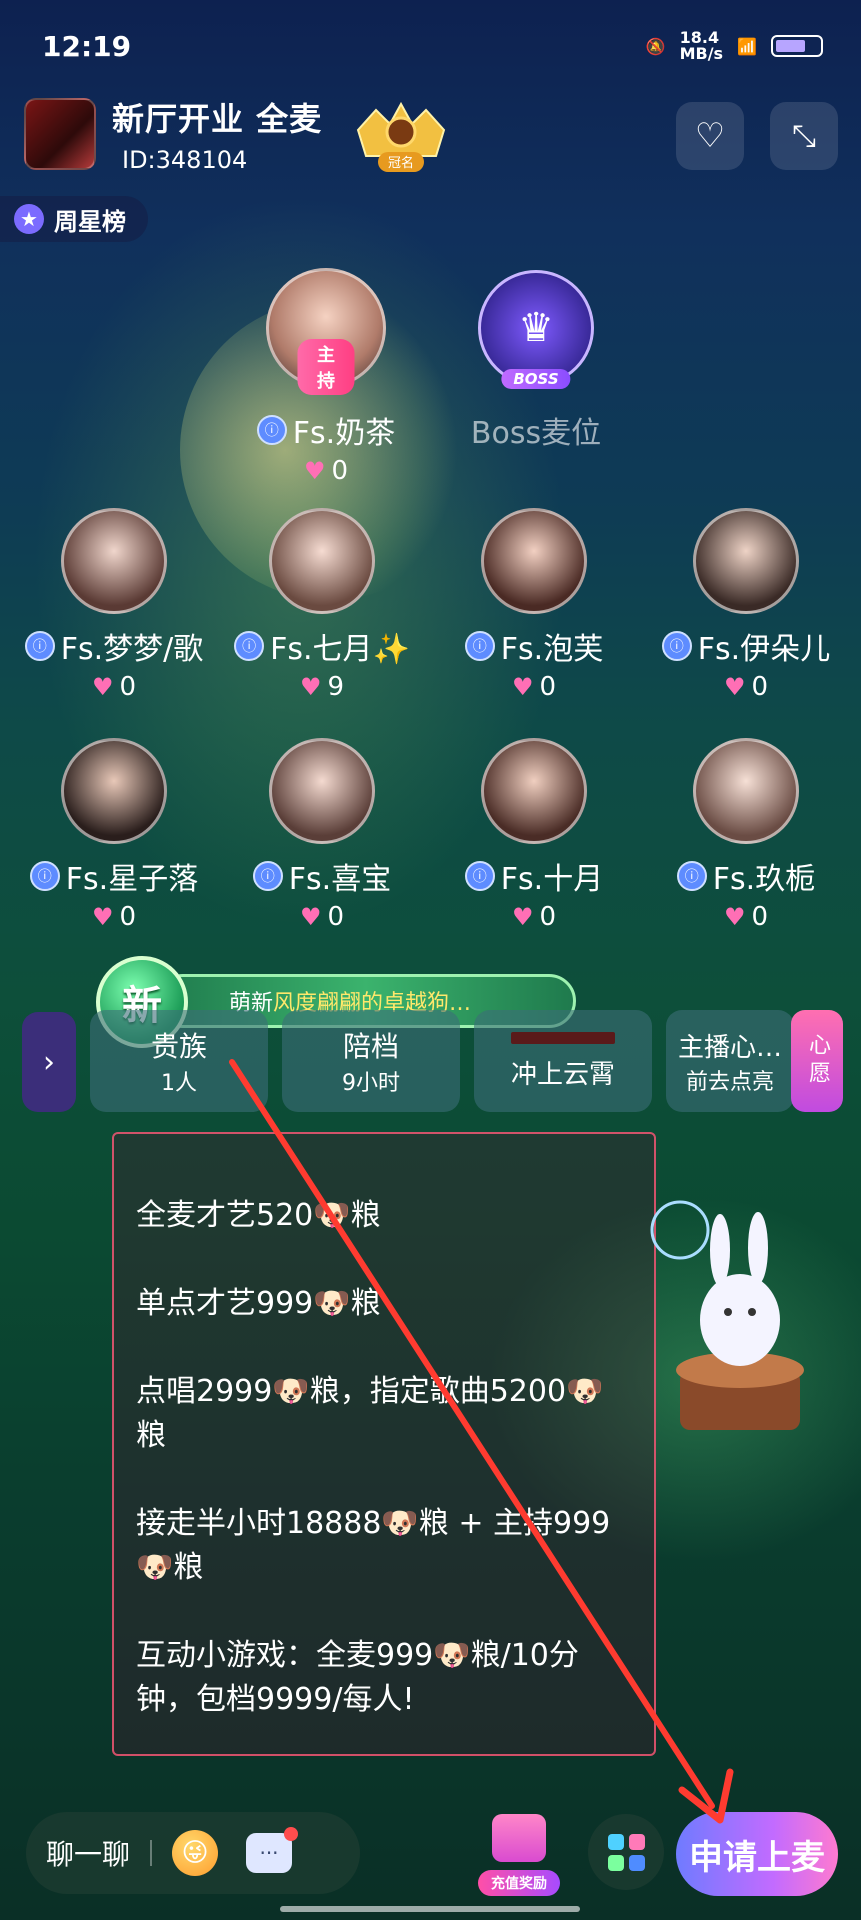 The width and height of the screenshot is (861, 1920). What do you see at coordinates (132, 649) in the screenshot?
I see `seat-name: Fs.梦梦/歌` at bounding box center [132, 649].